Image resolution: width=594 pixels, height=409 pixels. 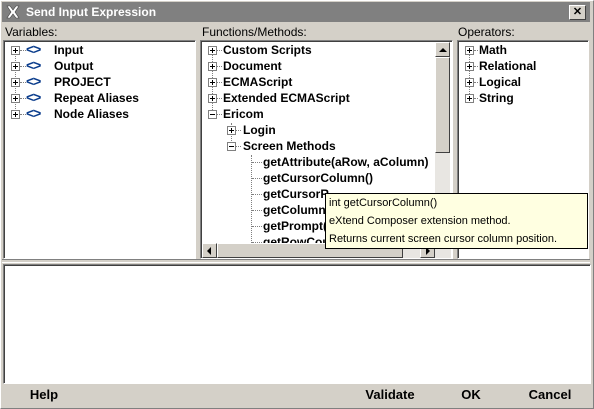 I want to click on scroll-up-button, so click(x=442, y=49).